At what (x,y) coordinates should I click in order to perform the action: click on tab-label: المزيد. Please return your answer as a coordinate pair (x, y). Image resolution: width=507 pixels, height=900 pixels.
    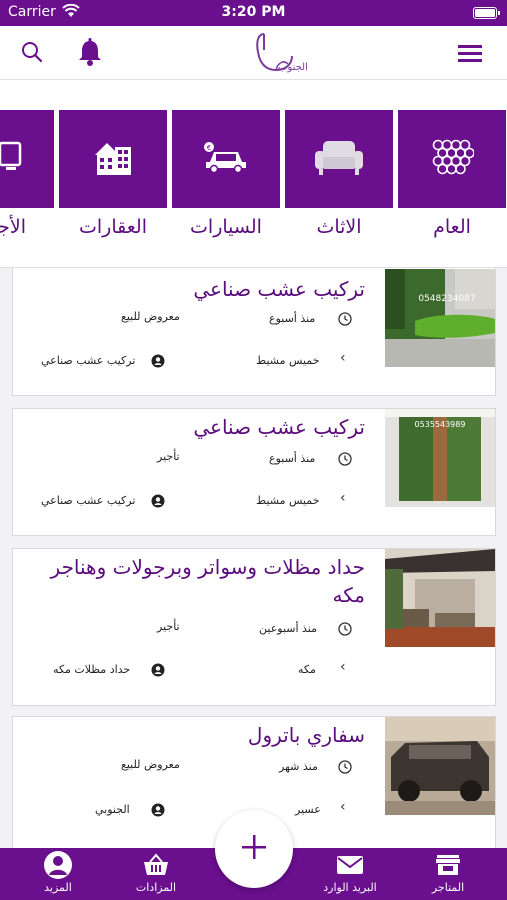
    Looking at the image, I should click on (58, 887).